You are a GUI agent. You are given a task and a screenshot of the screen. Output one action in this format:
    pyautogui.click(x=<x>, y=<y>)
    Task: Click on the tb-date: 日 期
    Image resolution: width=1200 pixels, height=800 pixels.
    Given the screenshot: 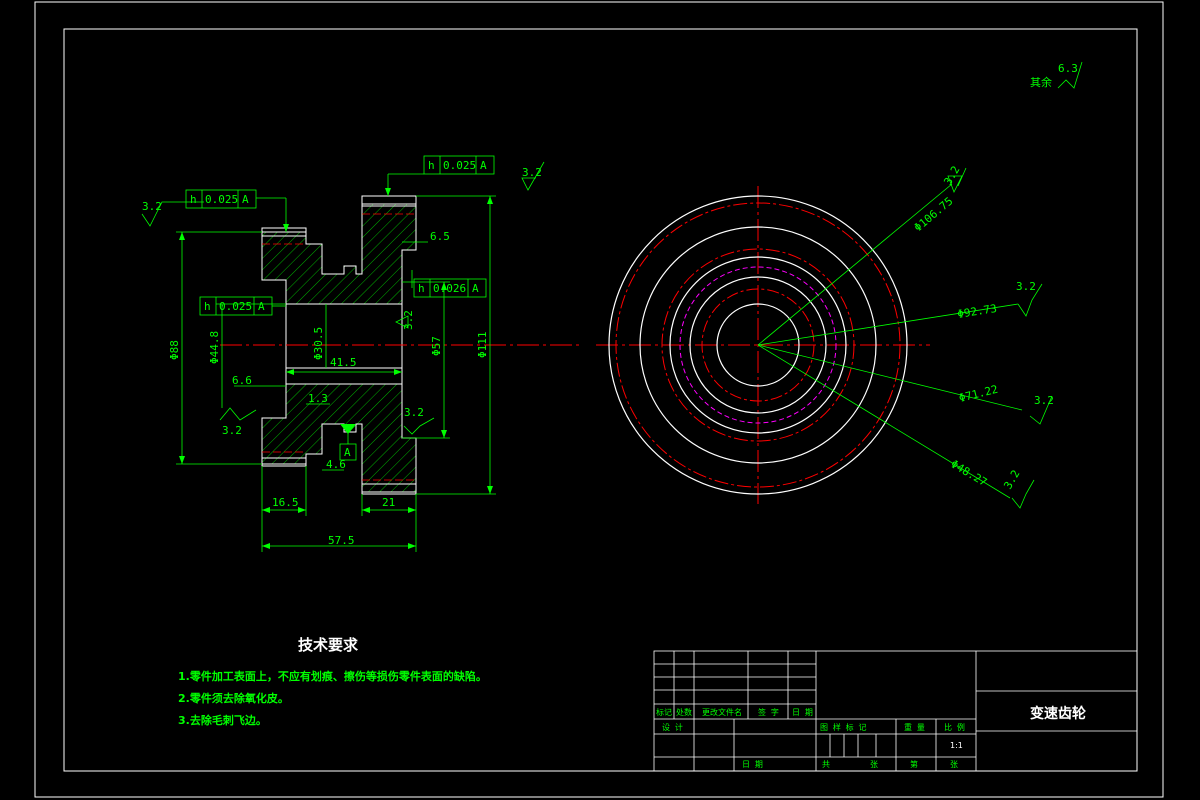 What is the action you would take?
    pyautogui.click(x=752, y=764)
    